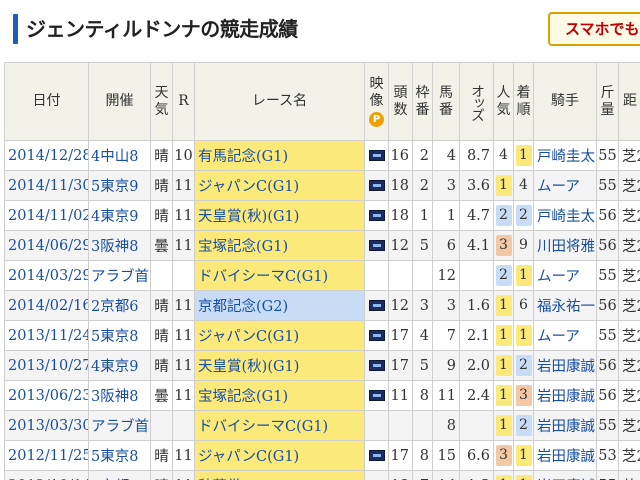  Describe the element at coordinates (446, 101) in the screenshot. I see `header-horse-number: 馬番` at that location.